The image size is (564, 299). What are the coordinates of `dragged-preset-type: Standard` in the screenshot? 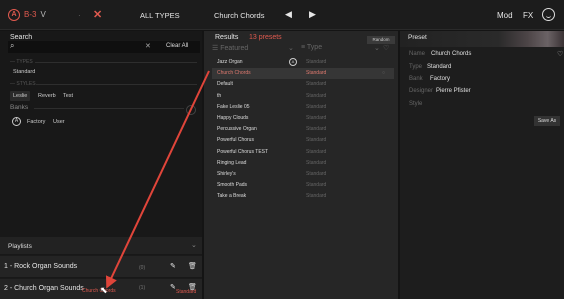 It's located at (186, 292).